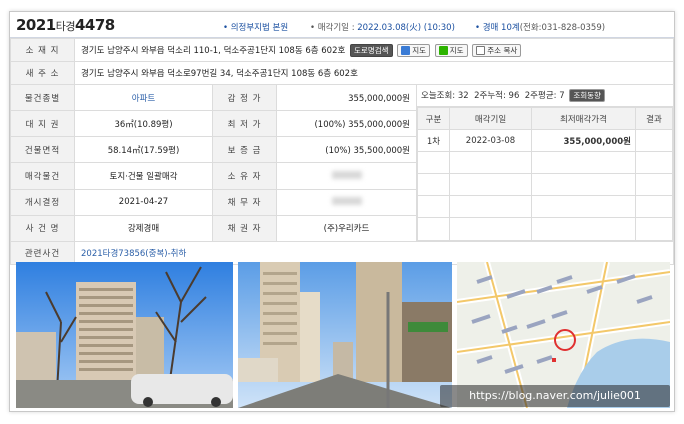 Image resolution: width=684 pixels, height=424 pixels. I want to click on creditor-value: (주)우리카드, so click(346, 228).